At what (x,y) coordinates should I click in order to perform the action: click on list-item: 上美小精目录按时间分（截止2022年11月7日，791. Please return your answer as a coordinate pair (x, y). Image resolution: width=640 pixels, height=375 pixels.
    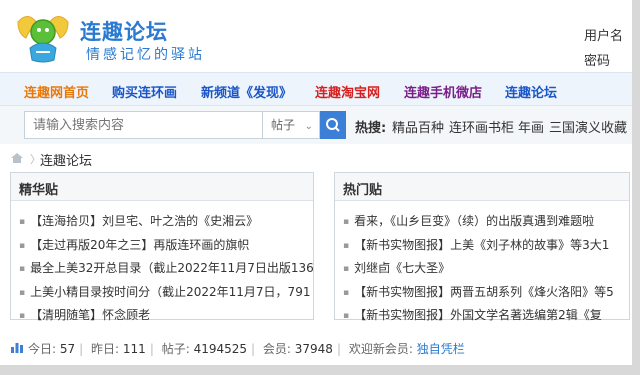
    Looking at the image, I should click on (166, 294).